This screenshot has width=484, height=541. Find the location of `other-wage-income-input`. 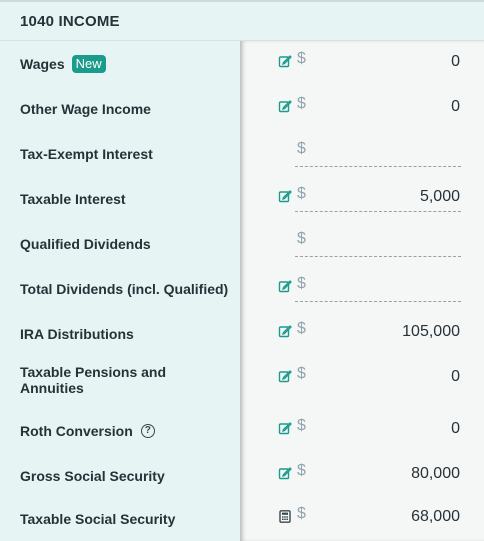

other-wage-income-input is located at coordinates (378, 107).